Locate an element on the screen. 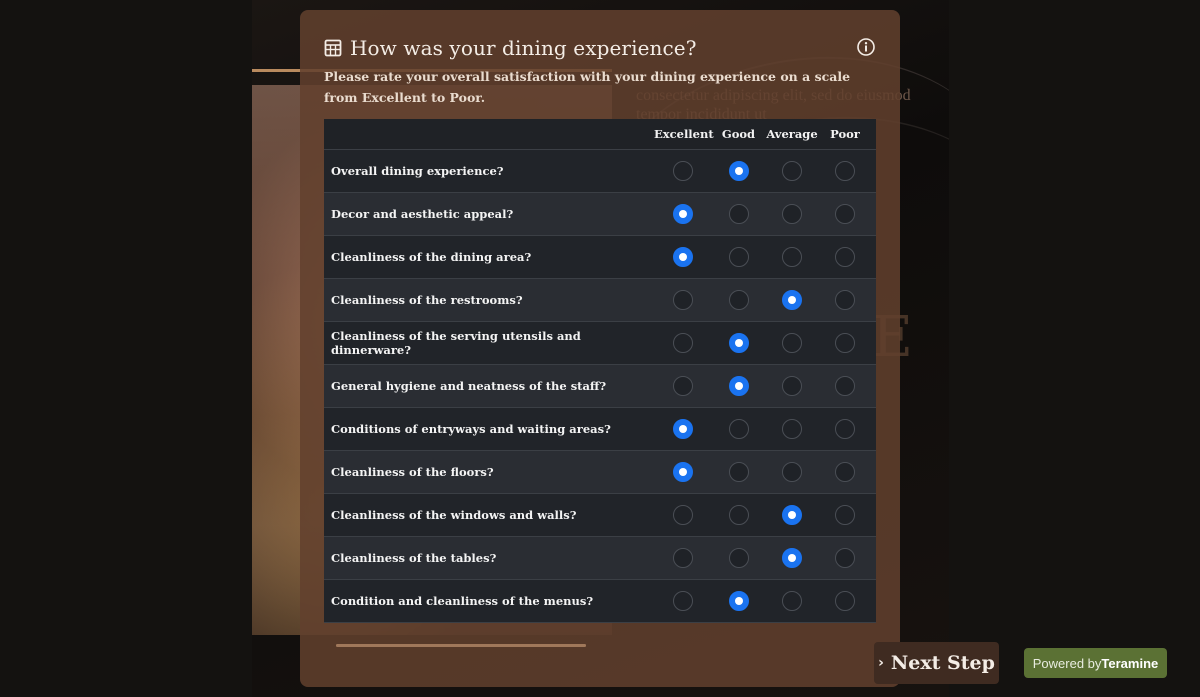  matrix-row: Decor and aesthetic appeal? is located at coordinates (600, 214).